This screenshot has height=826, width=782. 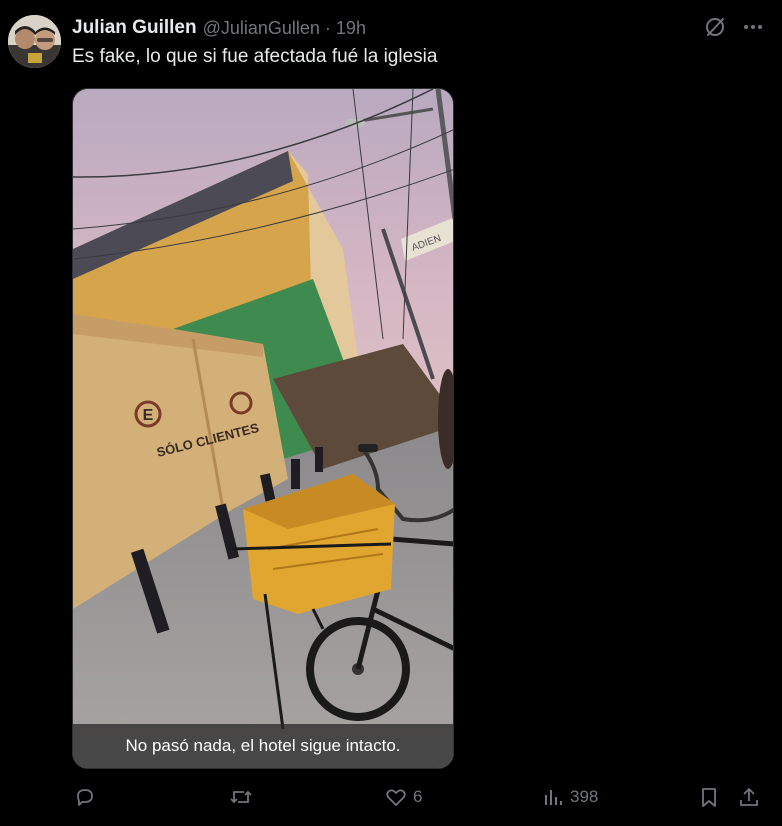 What do you see at coordinates (351, 28) in the screenshot?
I see `timestamp: 19h` at bounding box center [351, 28].